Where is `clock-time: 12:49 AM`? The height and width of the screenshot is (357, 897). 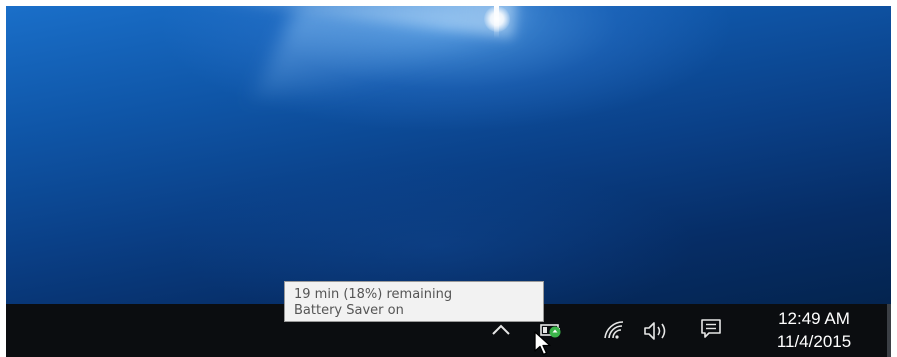 clock-time: 12:49 AM is located at coordinates (814, 318).